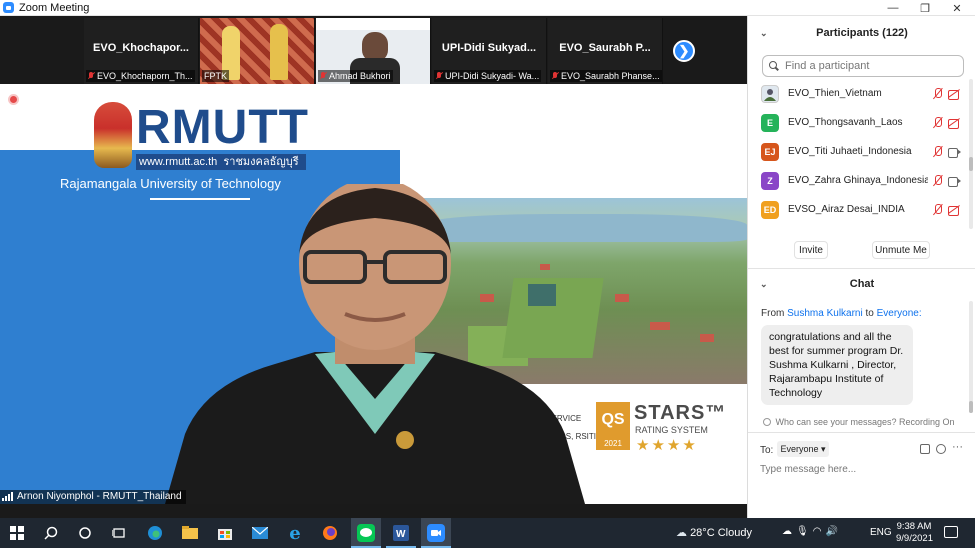  I want to click on participant-name: EVO_Zahra Ghinaya_Indonesia, so click(858, 180).